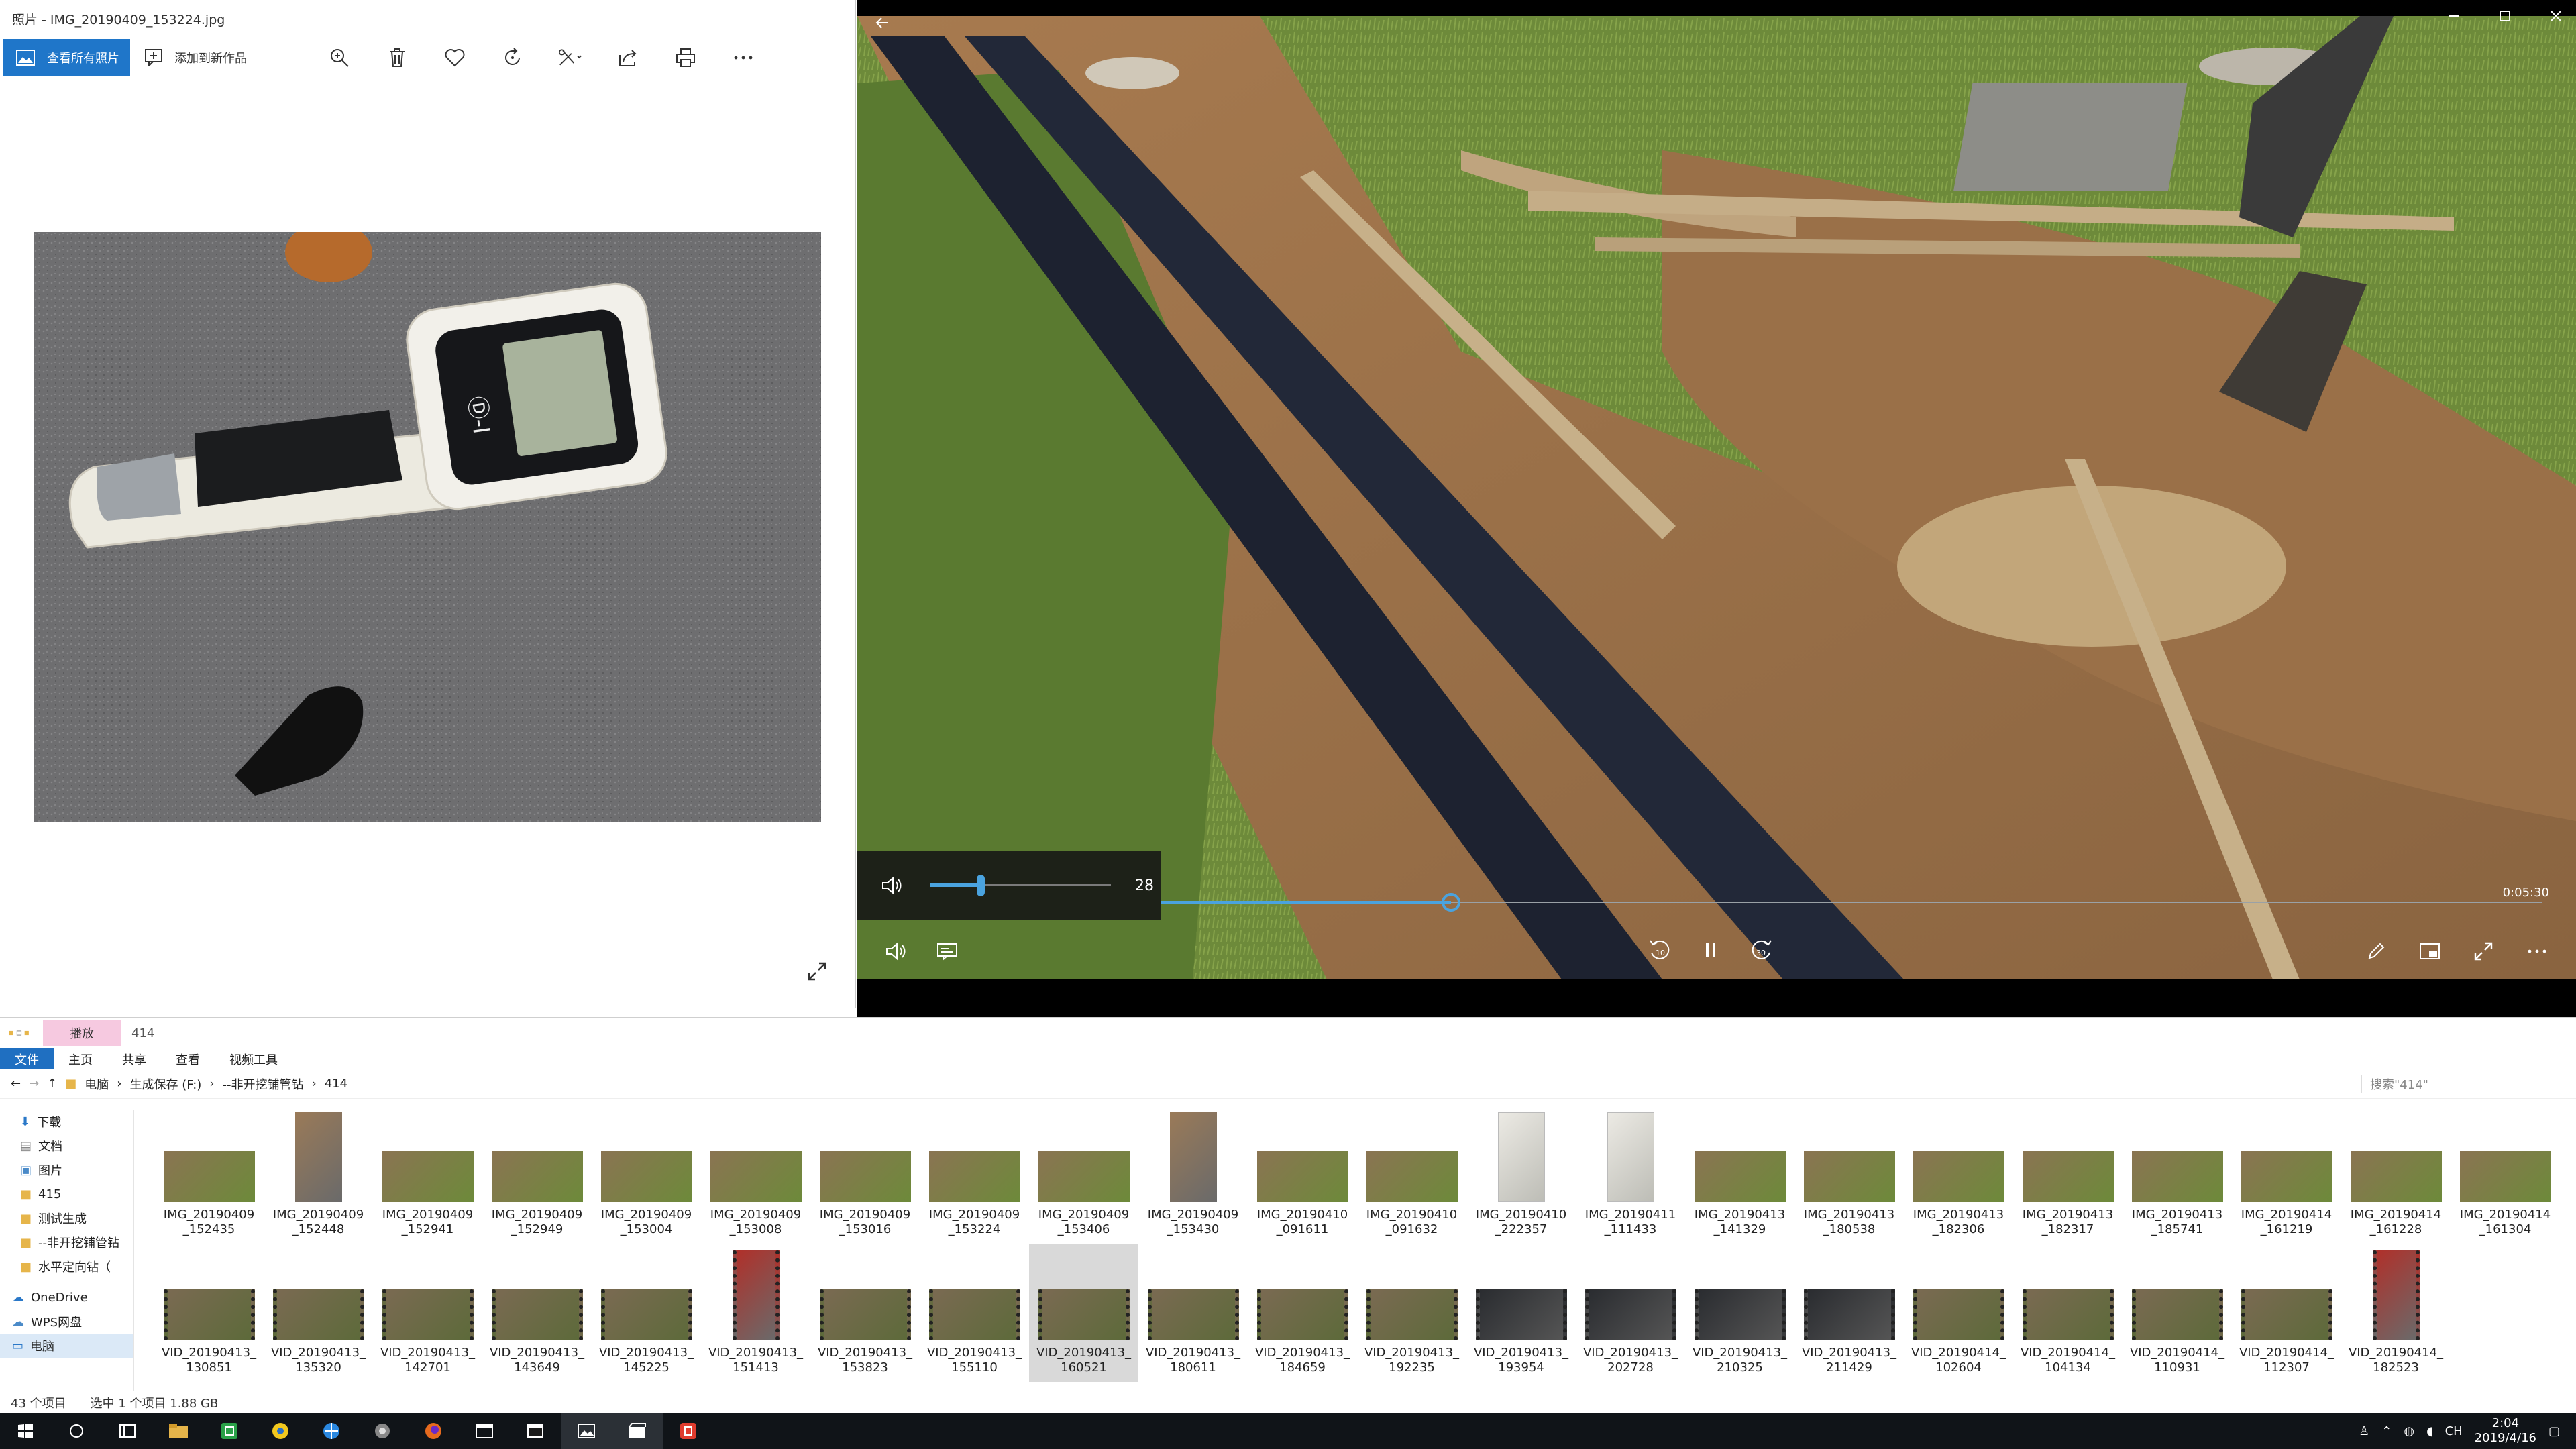 The width and height of the screenshot is (2576, 1449). I want to click on file-item: VID_20190413_ 210325, so click(1739, 1313).